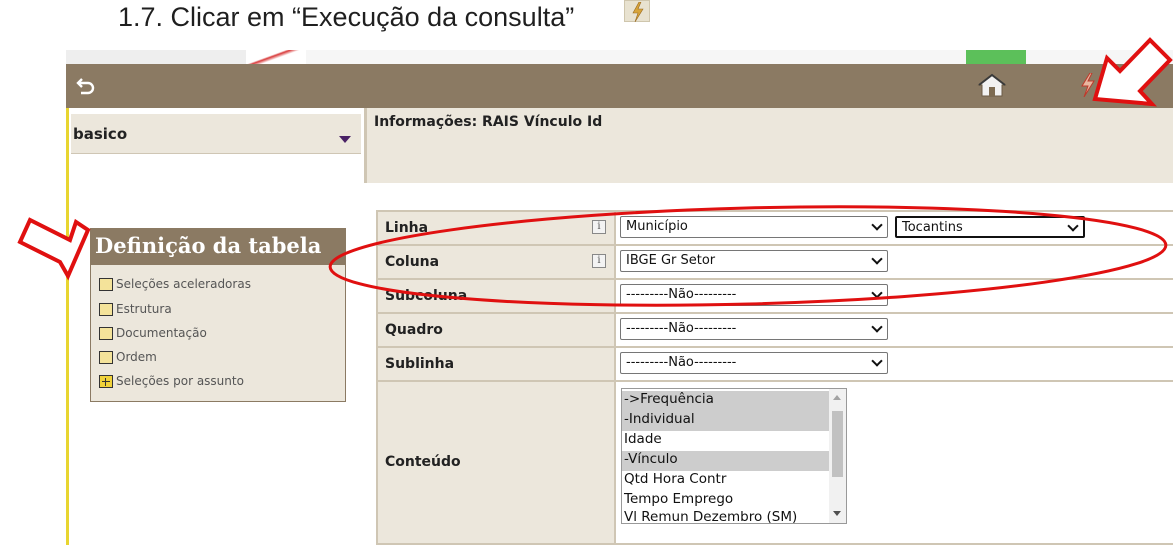 This screenshot has height=545, width=1173. I want to click on row-quadro: Quadro ---------Não---------, so click(775, 330).